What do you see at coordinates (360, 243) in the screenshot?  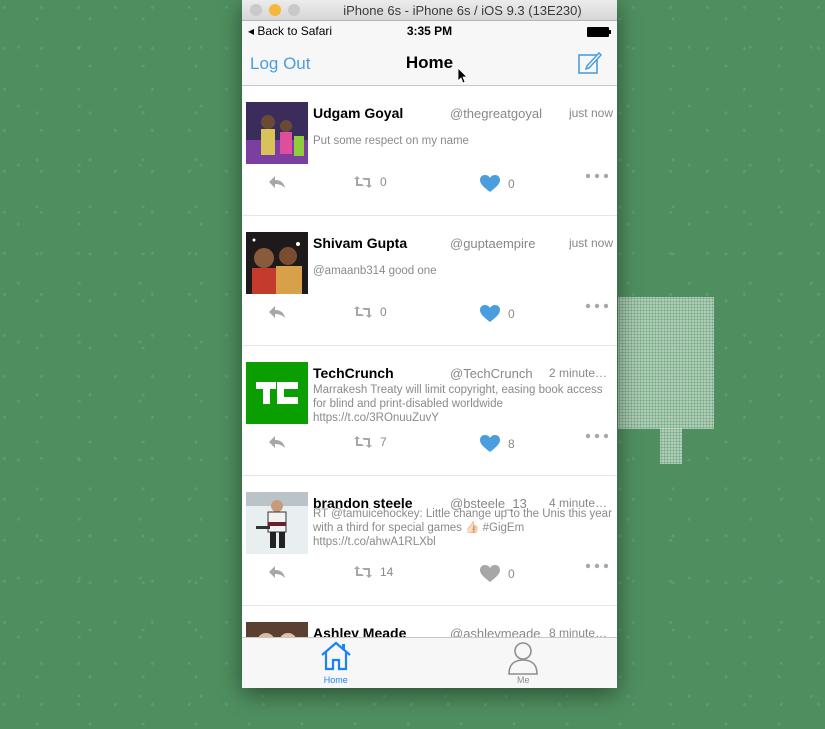 I see `tweet-author-name: Shivam Gupta` at bounding box center [360, 243].